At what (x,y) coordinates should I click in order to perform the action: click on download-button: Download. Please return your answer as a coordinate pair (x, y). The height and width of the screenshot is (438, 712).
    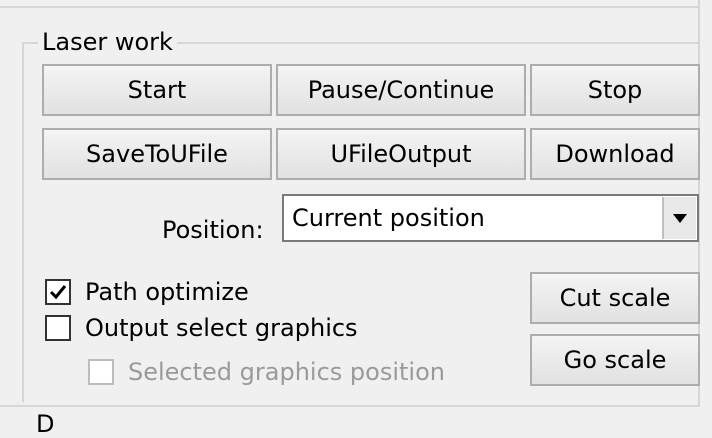
    Looking at the image, I should click on (615, 154).